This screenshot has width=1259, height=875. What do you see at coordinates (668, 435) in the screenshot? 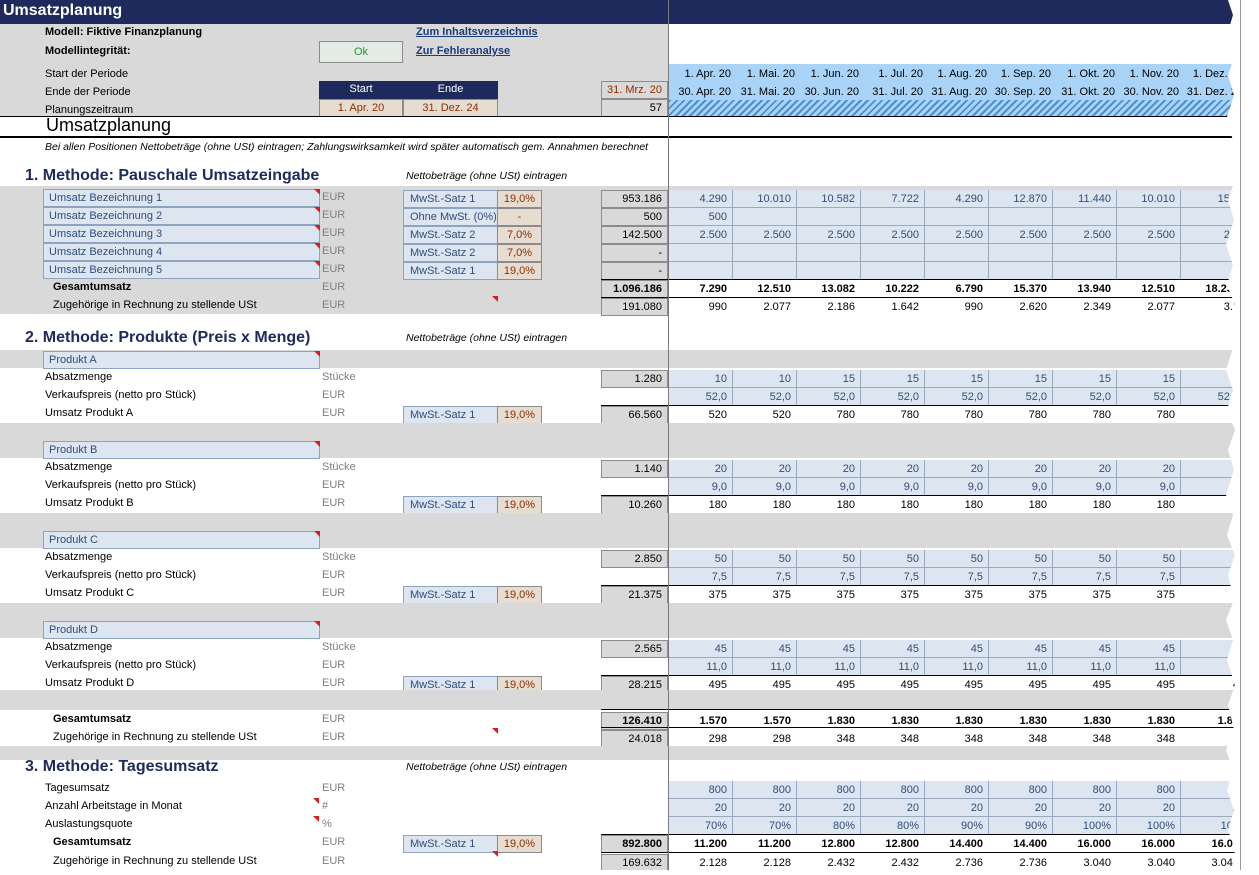
I see `freeze-pane-divider` at bounding box center [668, 435].